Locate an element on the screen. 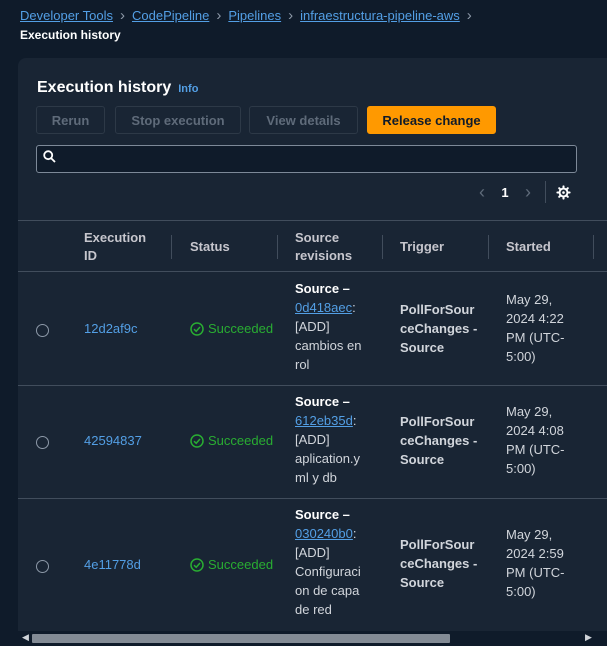 The width and height of the screenshot is (607, 646). search-icon is located at coordinates (49, 159).